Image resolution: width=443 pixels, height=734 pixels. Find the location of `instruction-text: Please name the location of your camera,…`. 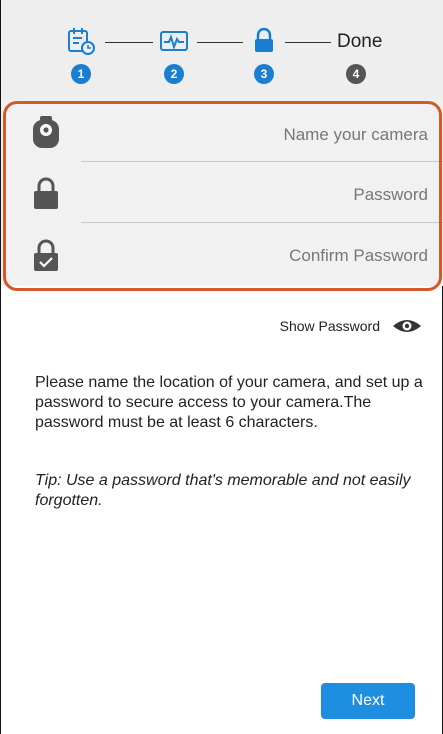

instruction-text: Please name the location of your camera,… is located at coordinates (229, 402).